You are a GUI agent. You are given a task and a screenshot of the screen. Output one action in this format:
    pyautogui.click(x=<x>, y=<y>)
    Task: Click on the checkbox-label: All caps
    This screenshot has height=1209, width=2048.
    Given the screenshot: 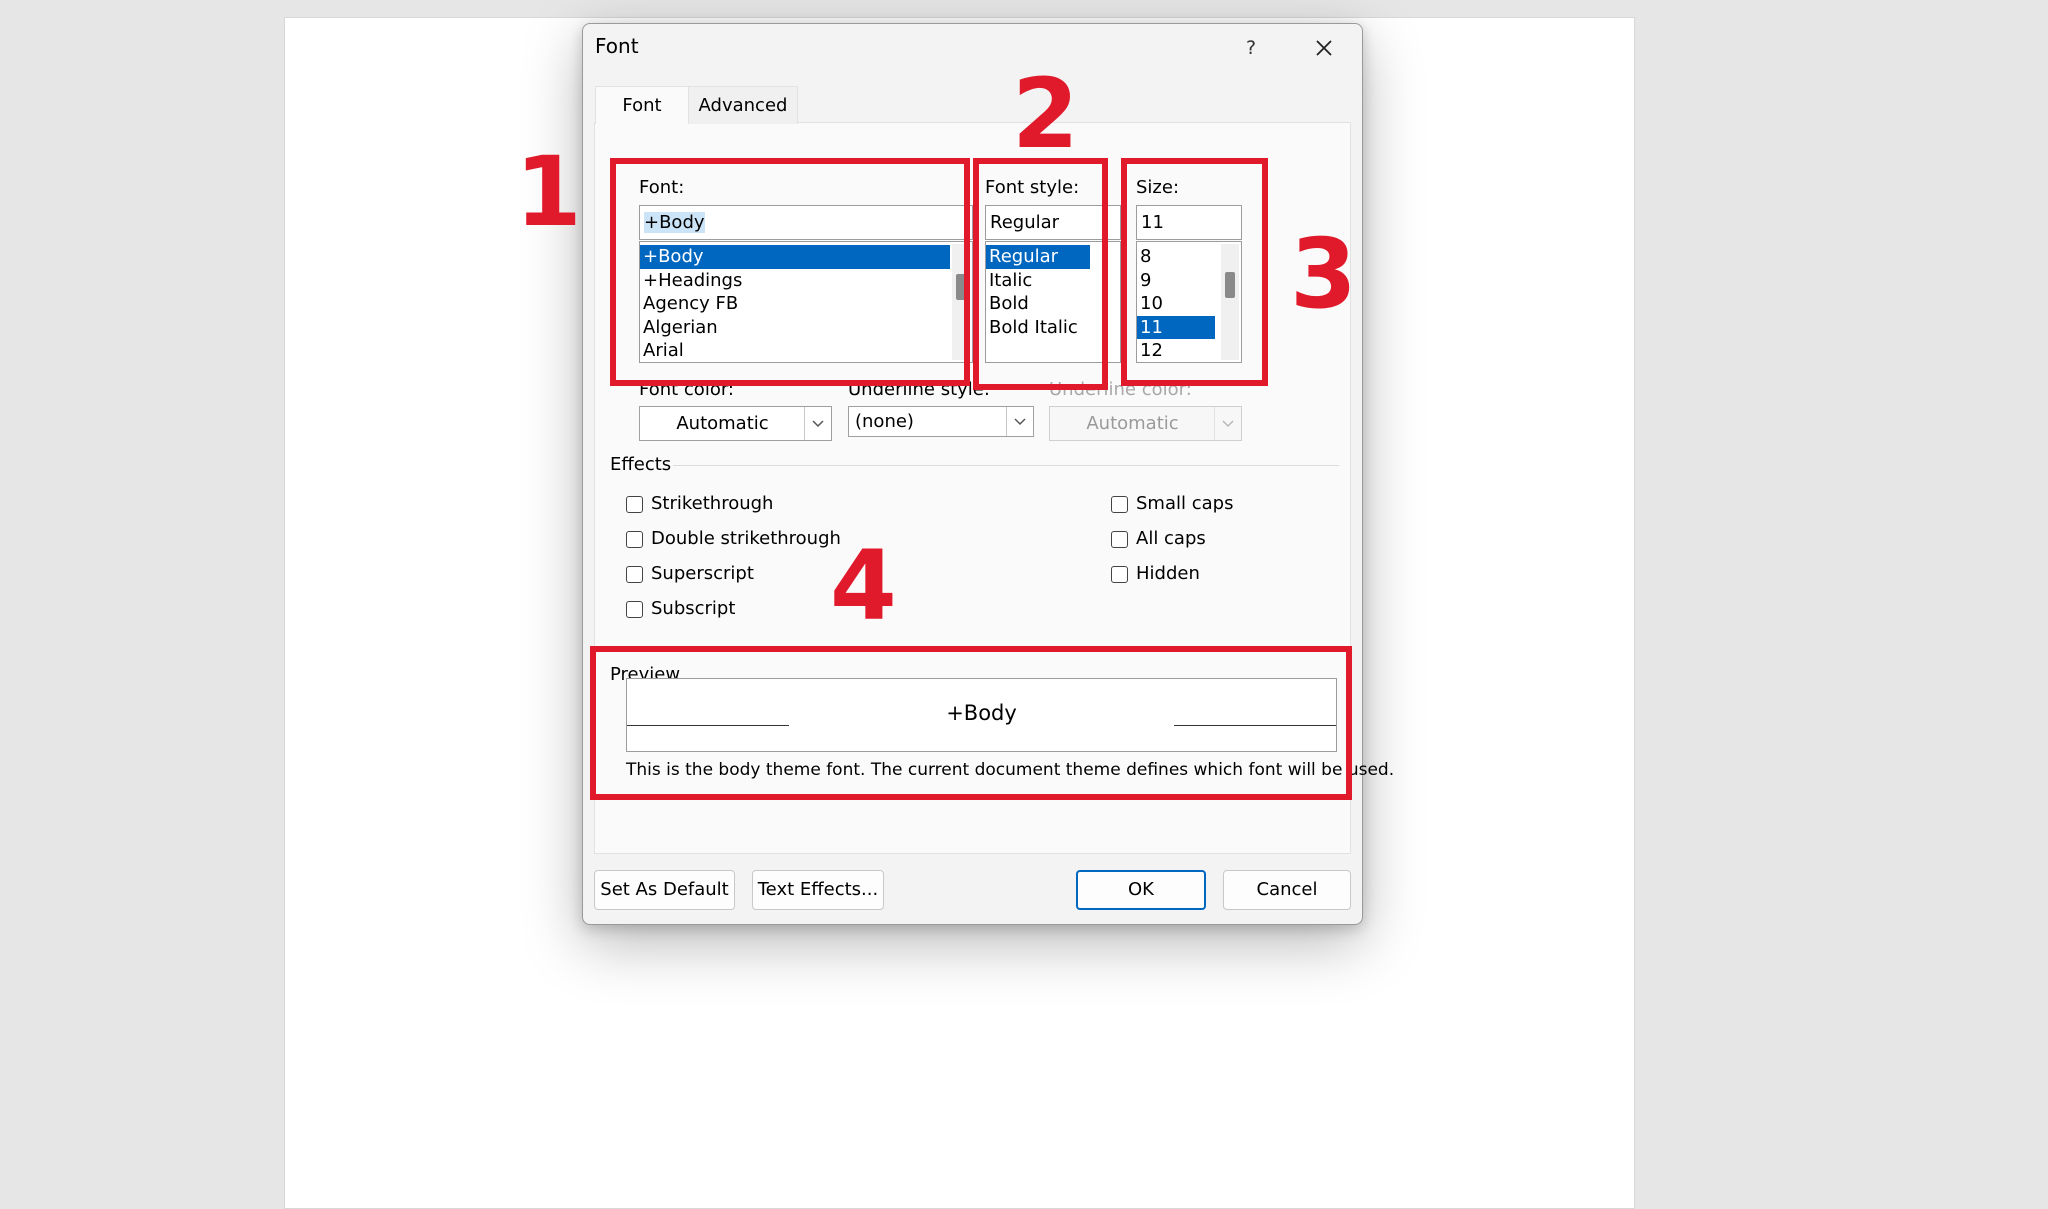 What is the action you would take?
    pyautogui.click(x=1171, y=538)
    